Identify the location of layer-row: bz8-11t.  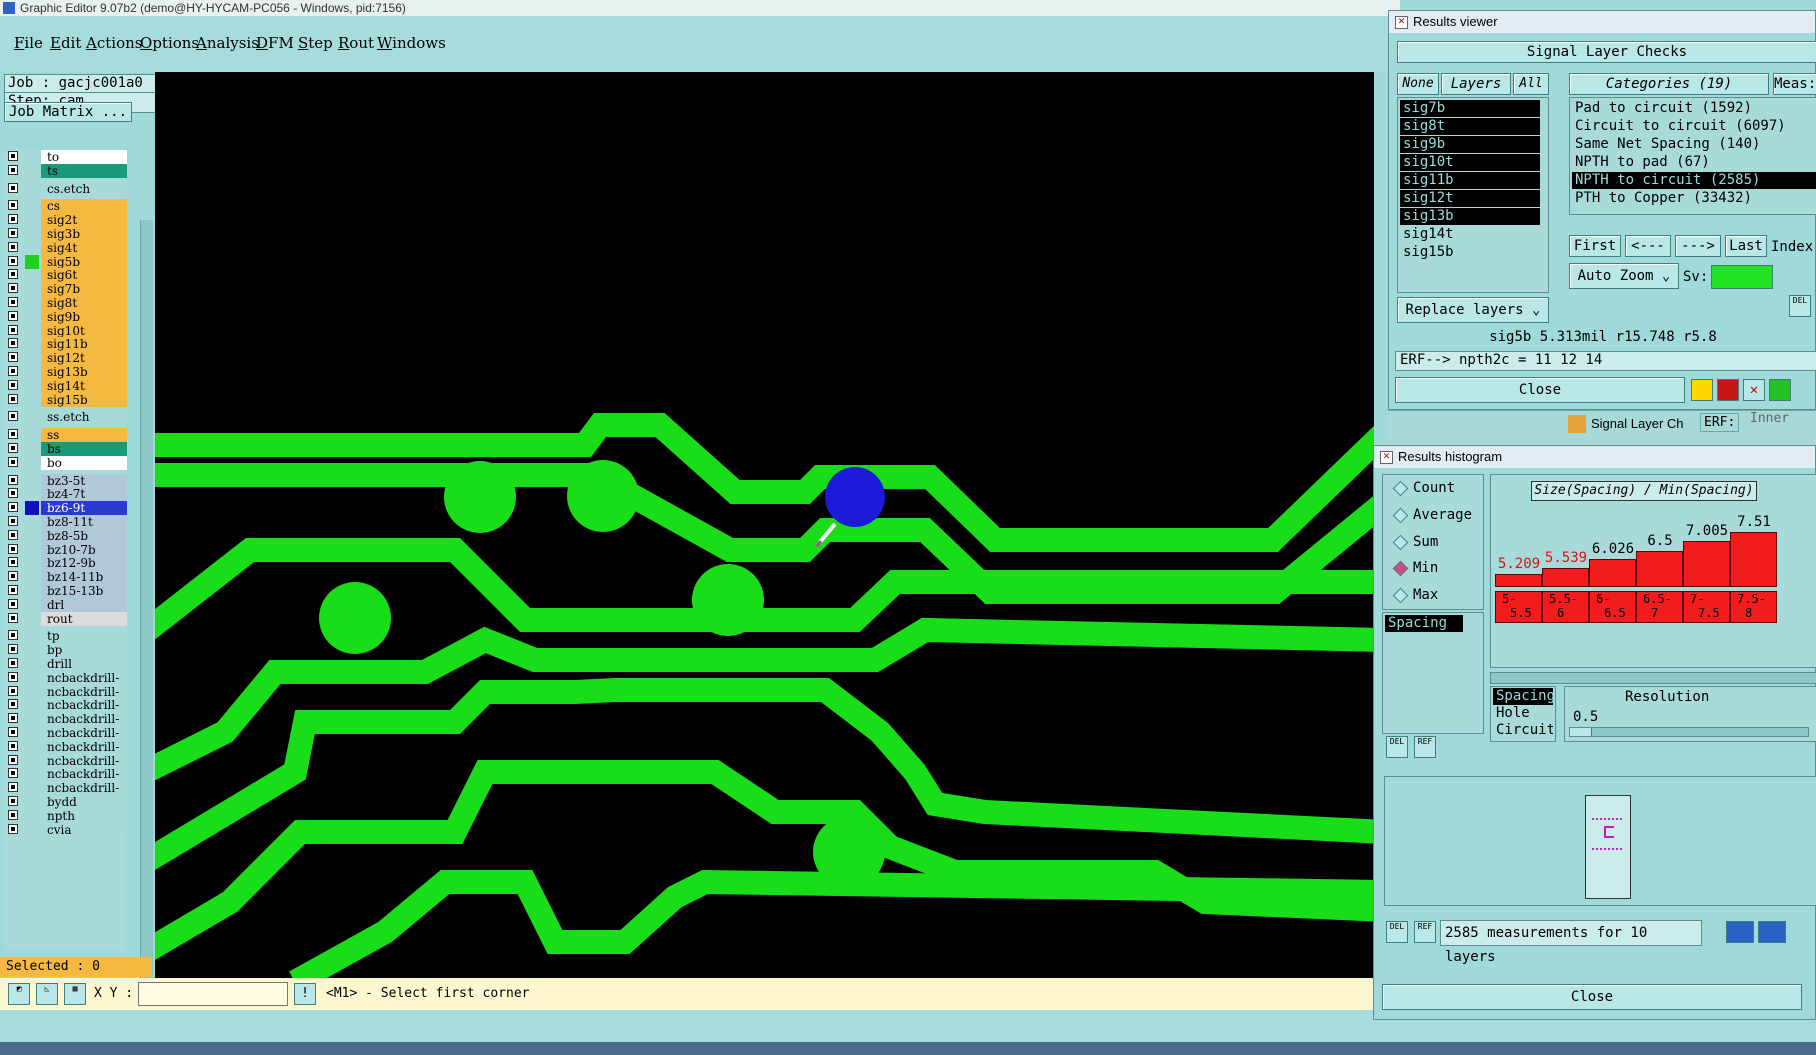
(66, 522).